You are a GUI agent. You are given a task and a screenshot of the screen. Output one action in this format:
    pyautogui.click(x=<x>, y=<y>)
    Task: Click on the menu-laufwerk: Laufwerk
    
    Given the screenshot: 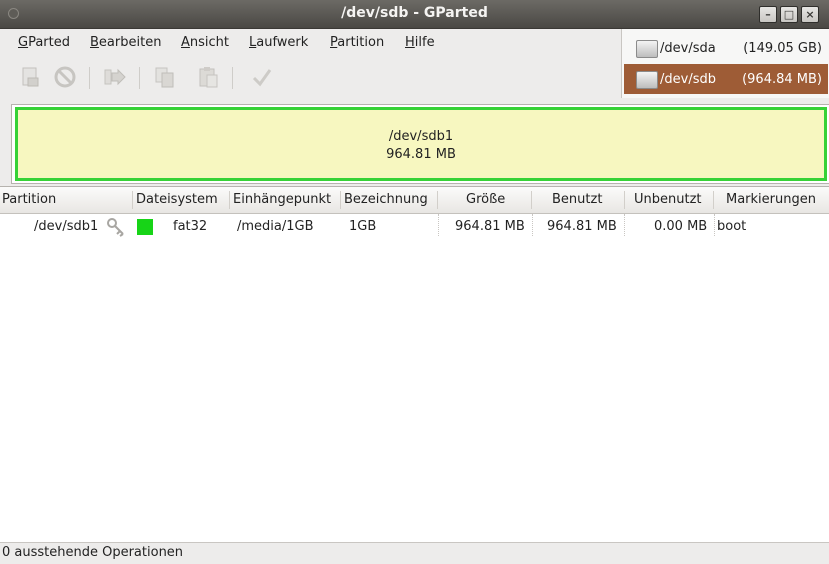 What is the action you would take?
    pyautogui.click(x=278, y=42)
    